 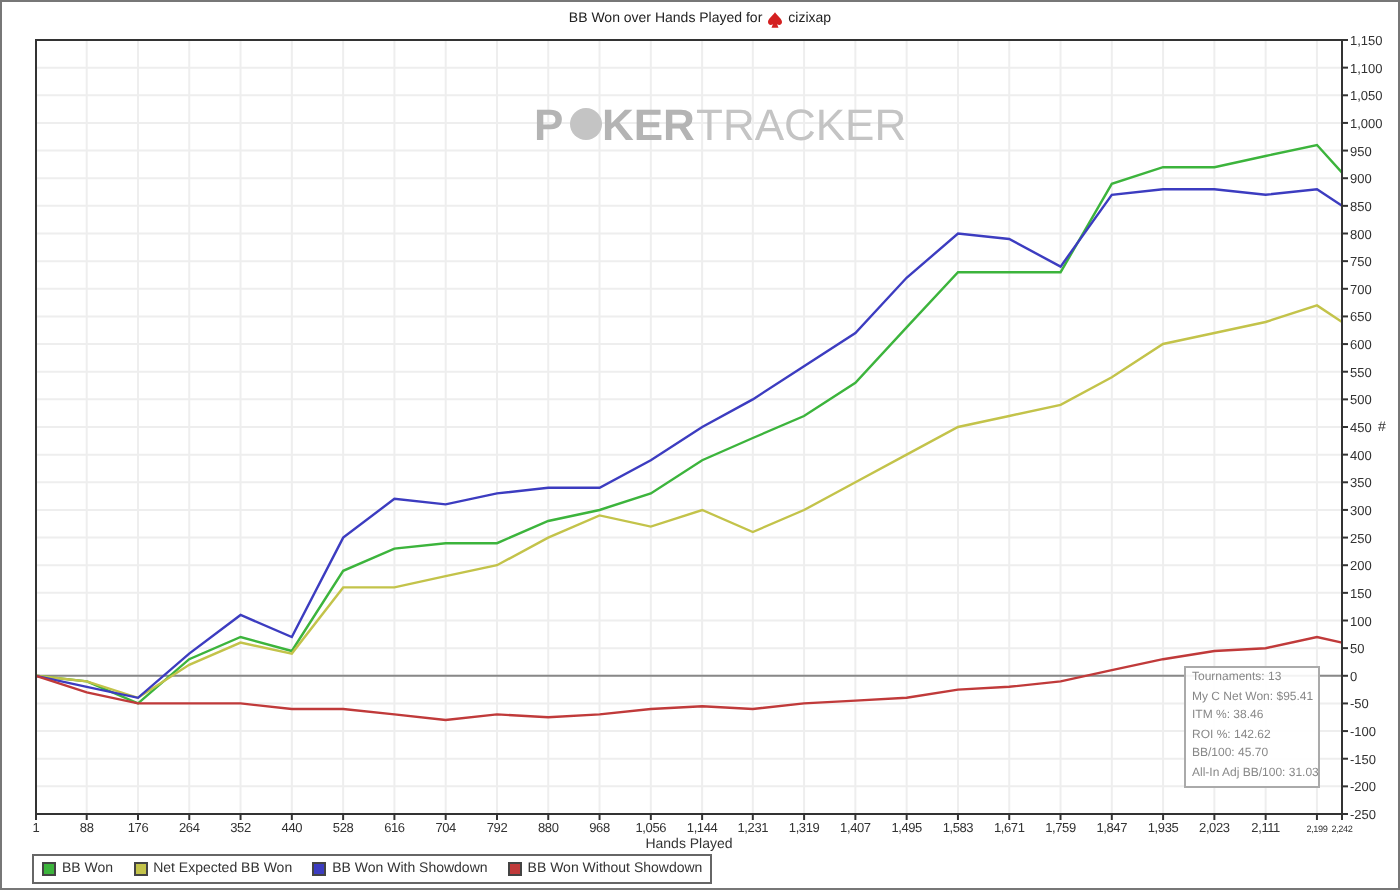 I want to click on chip-icon, so click(x=586, y=124).